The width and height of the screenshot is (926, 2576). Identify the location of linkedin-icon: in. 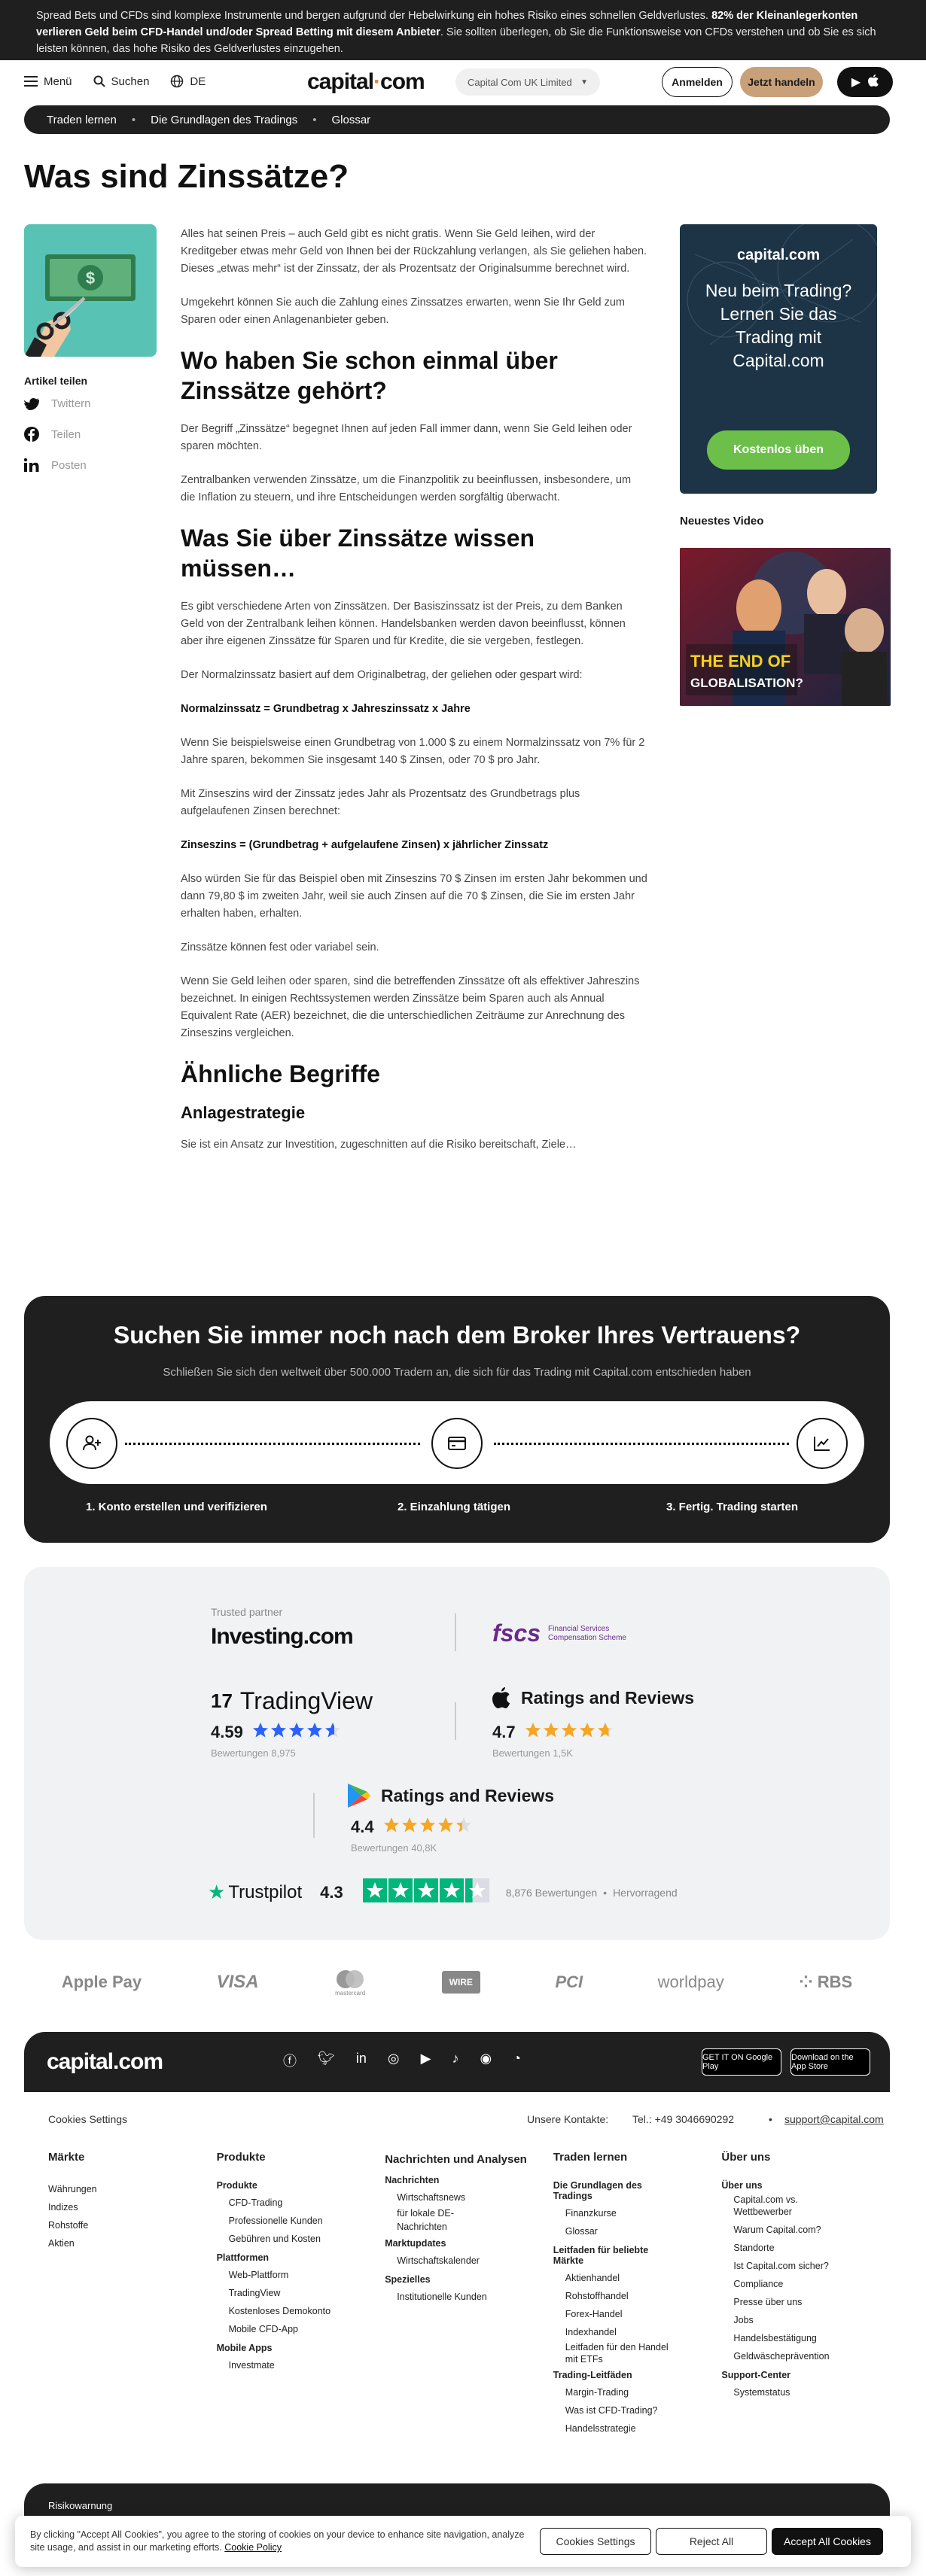
(361, 2060).